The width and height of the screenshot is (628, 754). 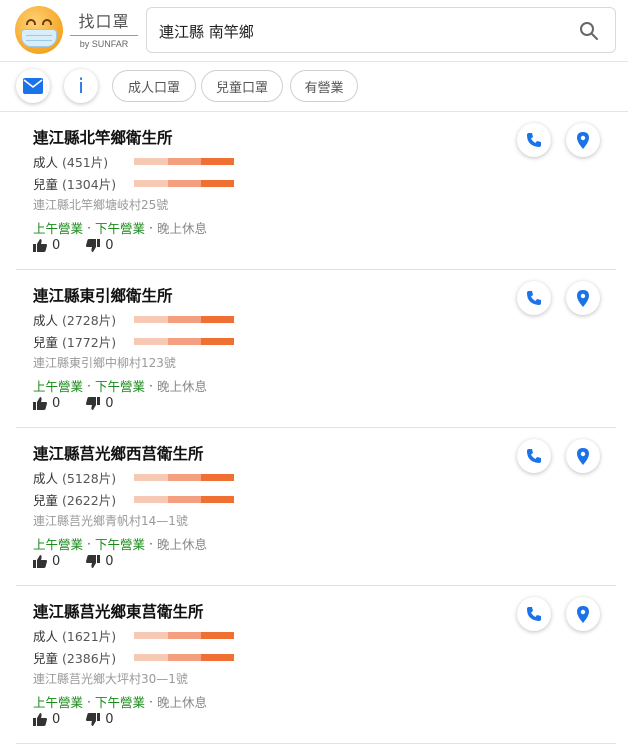 I want to click on child-count: (1772片), so click(x=89, y=342).